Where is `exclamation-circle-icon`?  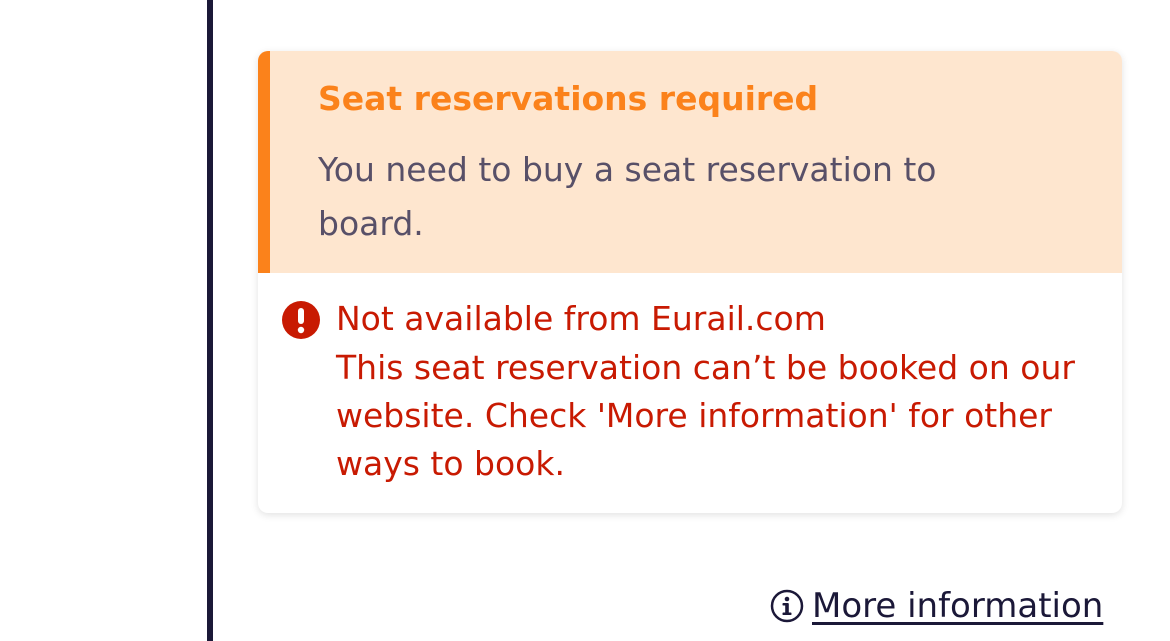 exclamation-circle-icon is located at coordinates (301, 320).